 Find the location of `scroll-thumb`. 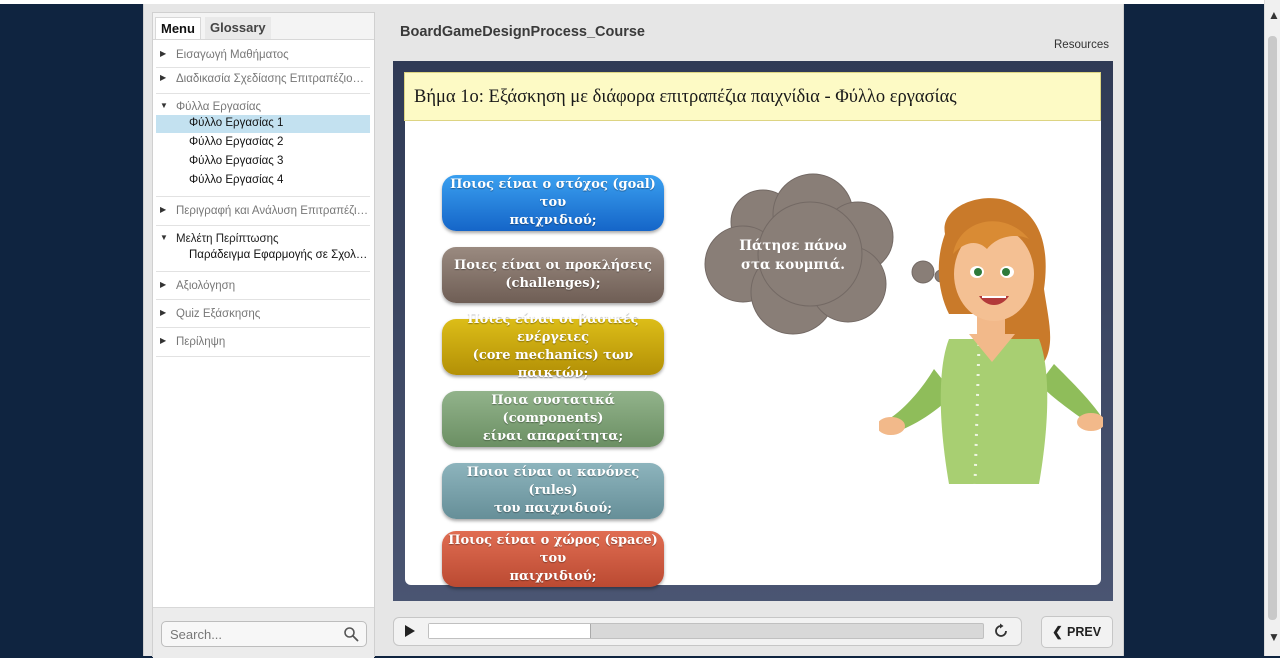

scroll-thumb is located at coordinates (1272, 328).